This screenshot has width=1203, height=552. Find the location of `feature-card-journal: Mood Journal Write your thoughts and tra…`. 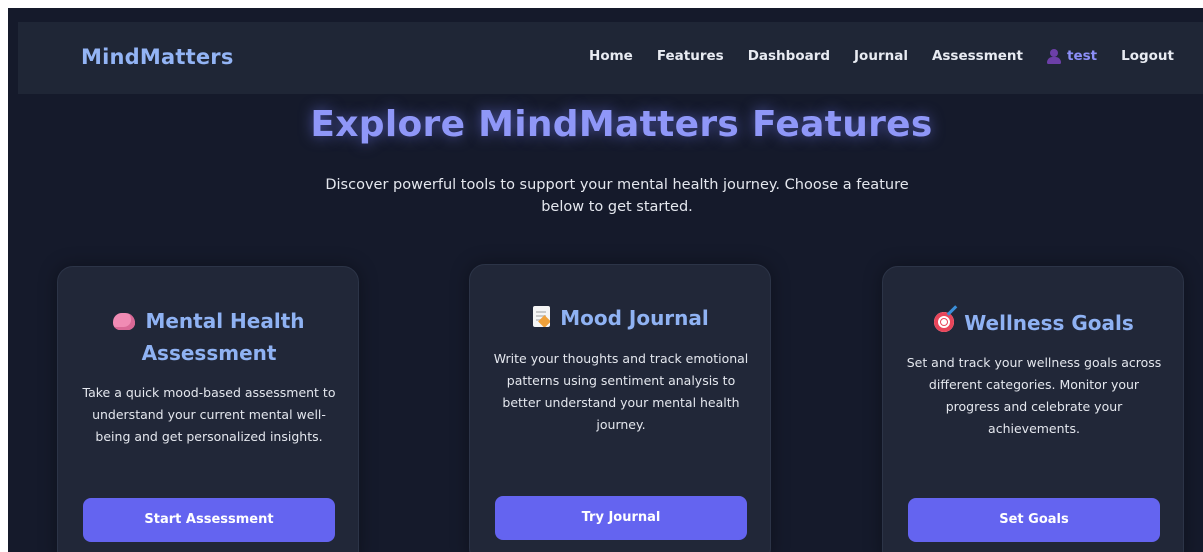

feature-card-journal: Mood Journal Write your thoughts and tra… is located at coordinates (620, 408).